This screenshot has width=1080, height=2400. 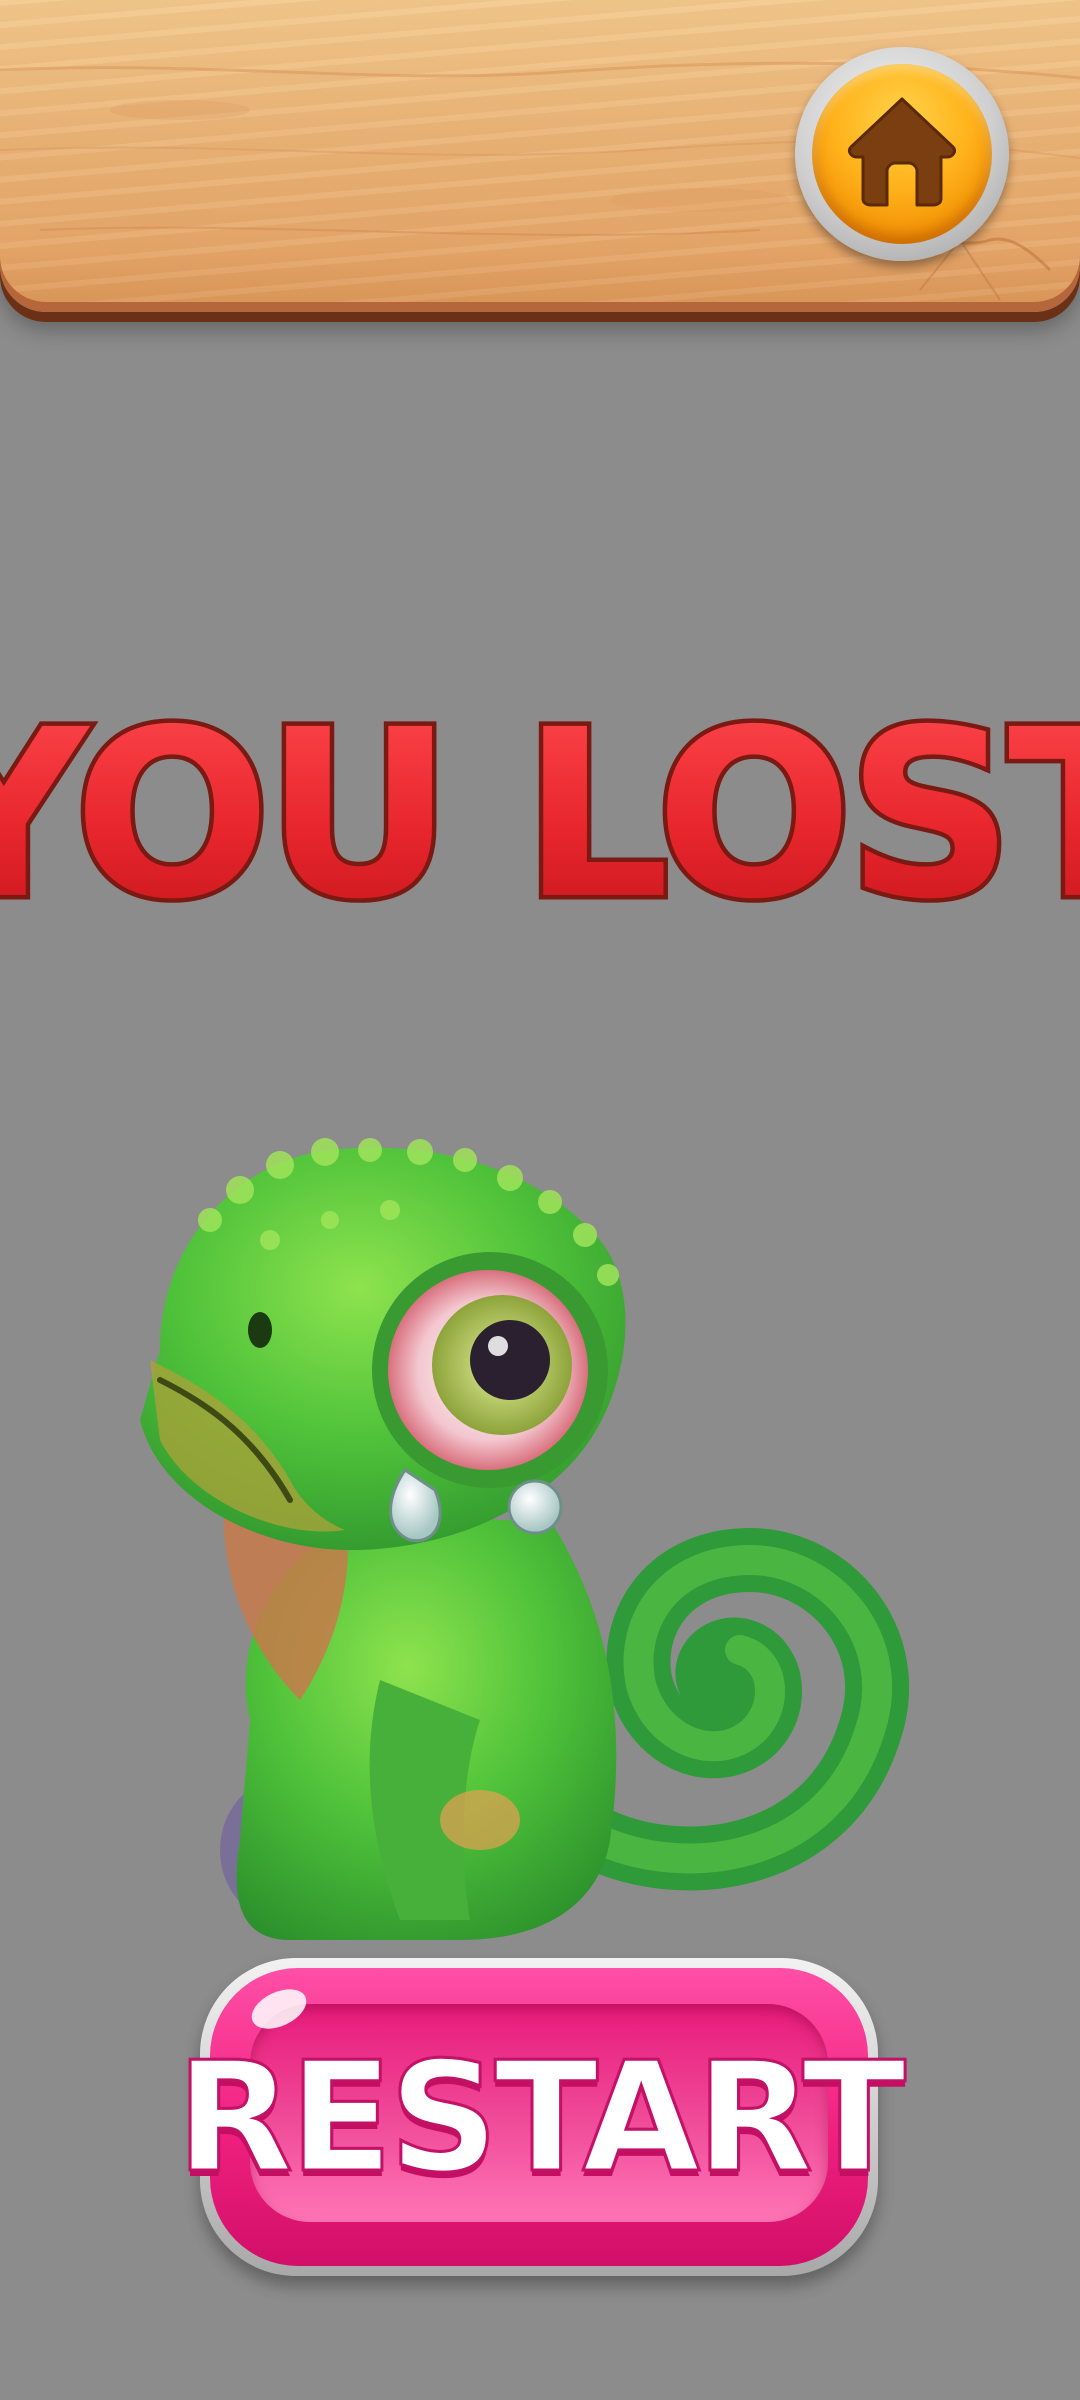 What do you see at coordinates (535, 1507) in the screenshot?
I see `tear-drop-small` at bounding box center [535, 1507].